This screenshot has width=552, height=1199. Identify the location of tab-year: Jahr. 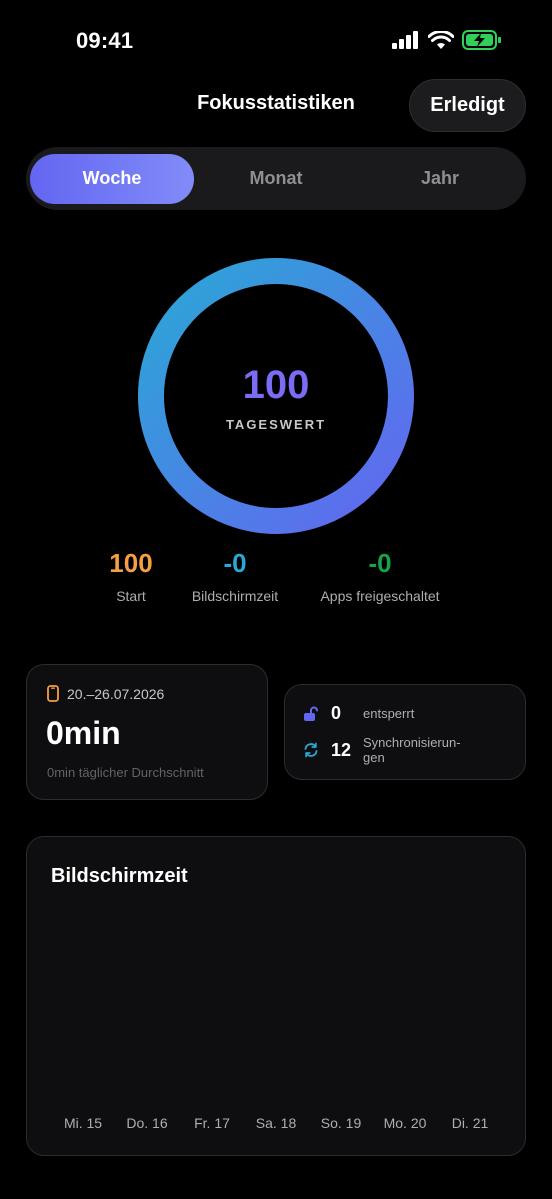
(440, 179).